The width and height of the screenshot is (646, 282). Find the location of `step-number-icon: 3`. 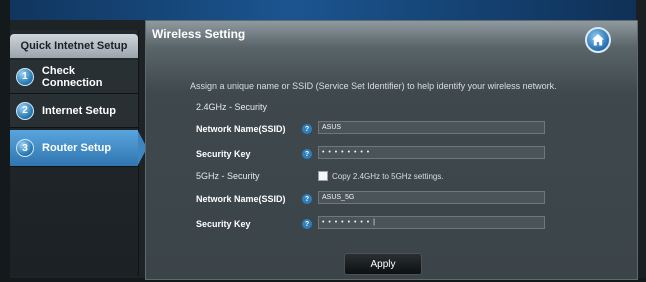

step-number-icon: 3 is located at coordinates (25, 148).